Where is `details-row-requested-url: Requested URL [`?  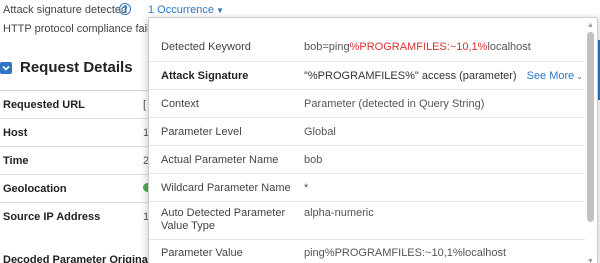 details-row-requested-url: Requested URL [ is located at coordinates (80, 104).